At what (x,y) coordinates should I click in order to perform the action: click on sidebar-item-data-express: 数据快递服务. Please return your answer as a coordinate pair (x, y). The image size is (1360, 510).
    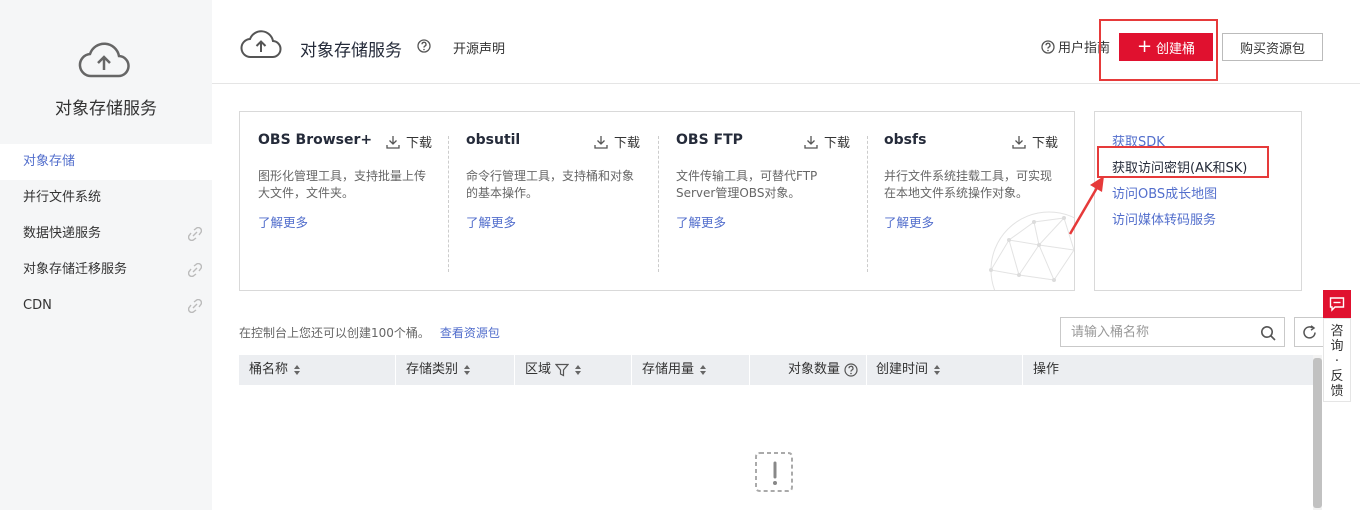
    Looking at the image, I should click on (106, 234).